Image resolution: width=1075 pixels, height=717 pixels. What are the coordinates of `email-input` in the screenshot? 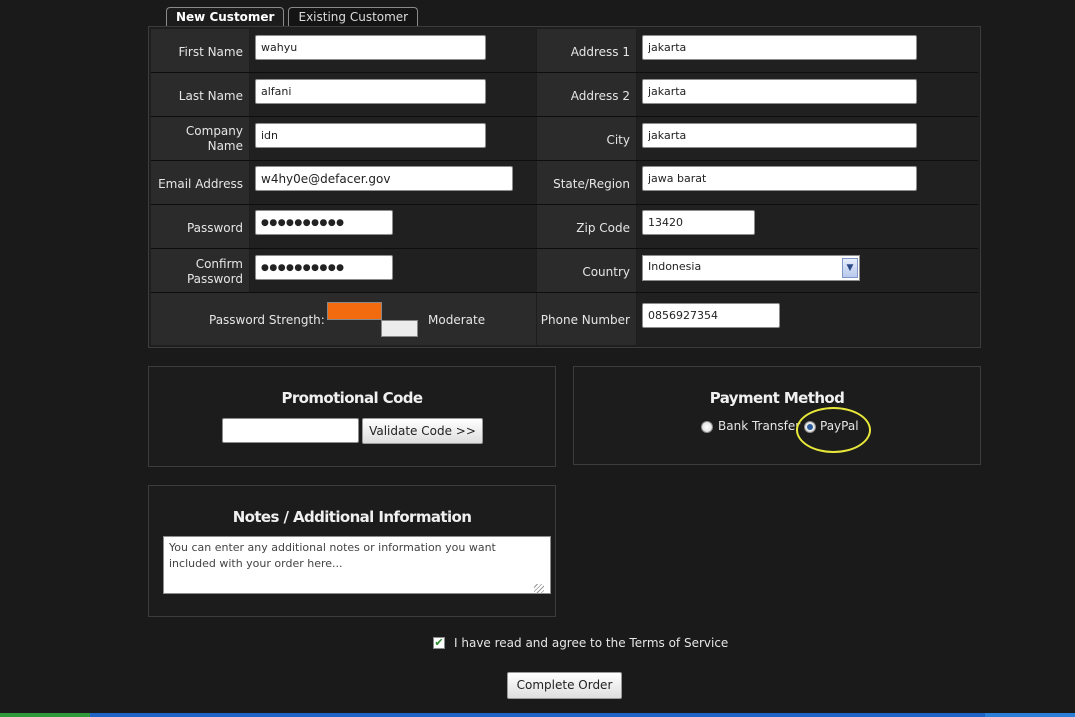 It's located at (384, 178).